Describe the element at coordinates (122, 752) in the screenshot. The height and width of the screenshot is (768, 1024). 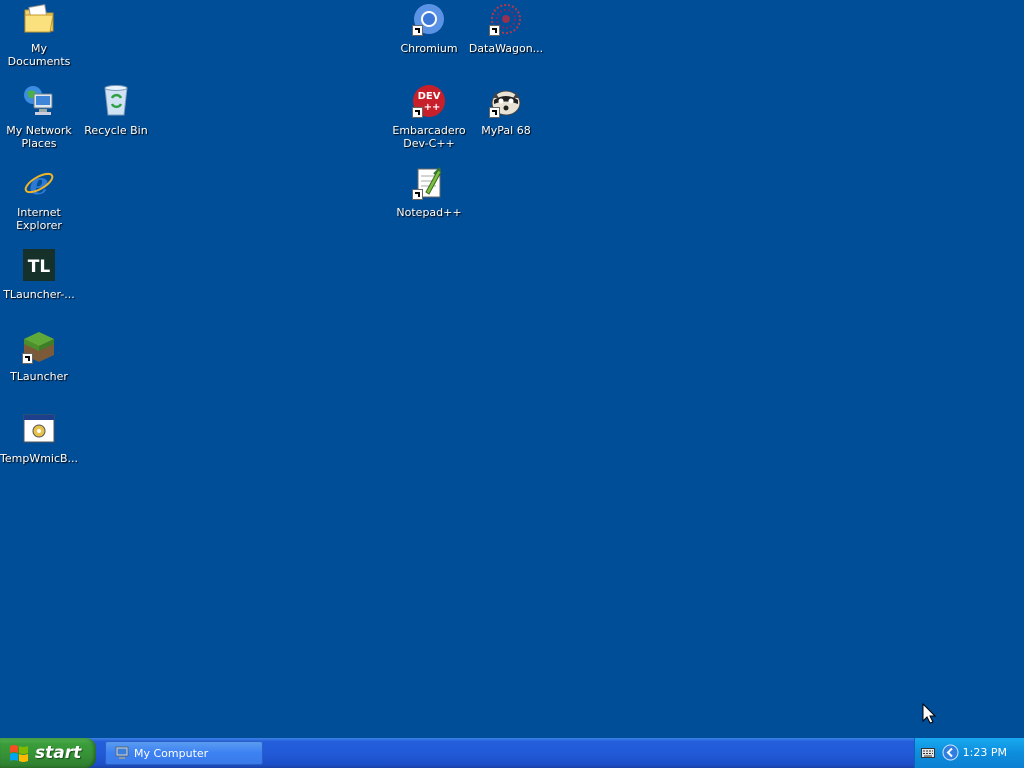
I see `my-computer-icon` at that location.